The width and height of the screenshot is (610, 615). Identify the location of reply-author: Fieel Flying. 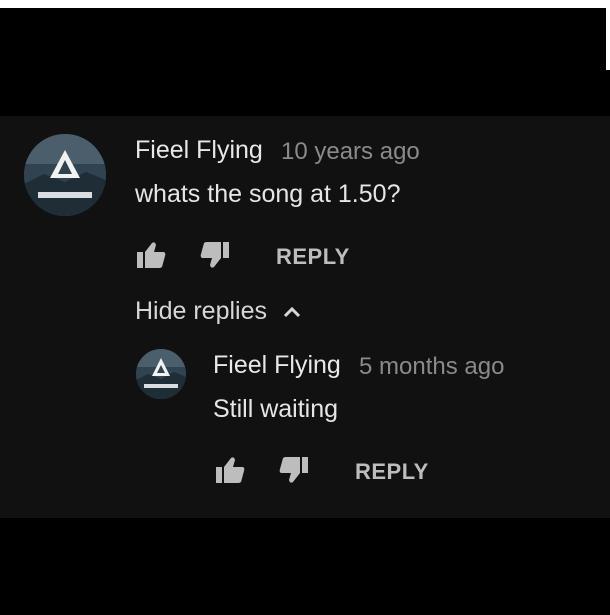
(277, 365).